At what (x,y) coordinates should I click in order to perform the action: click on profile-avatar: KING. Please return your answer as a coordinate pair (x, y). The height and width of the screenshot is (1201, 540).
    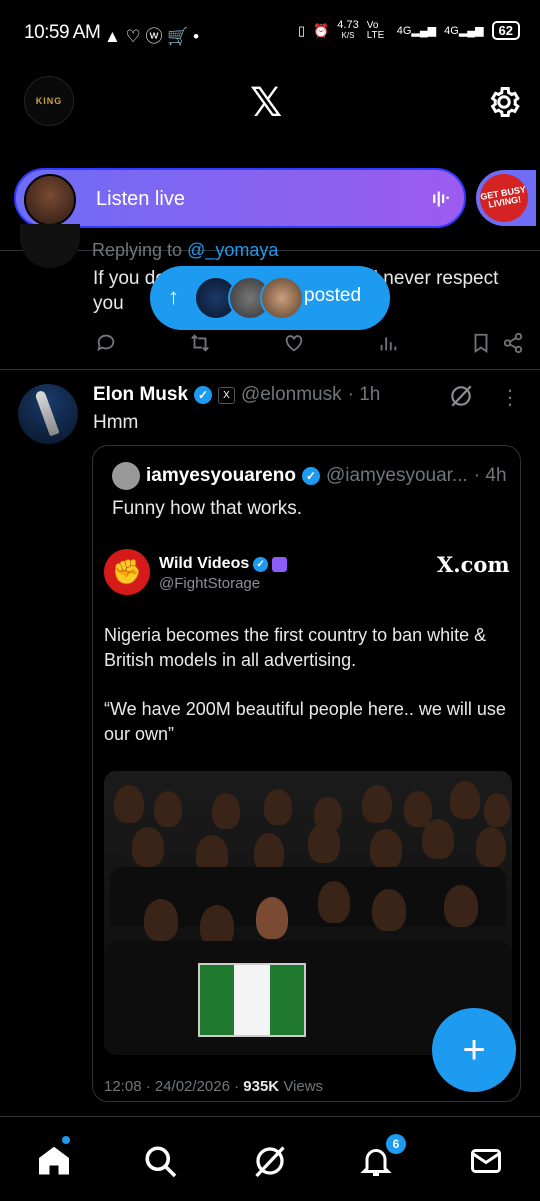
    Looking at the image, I should click on (49, 101).